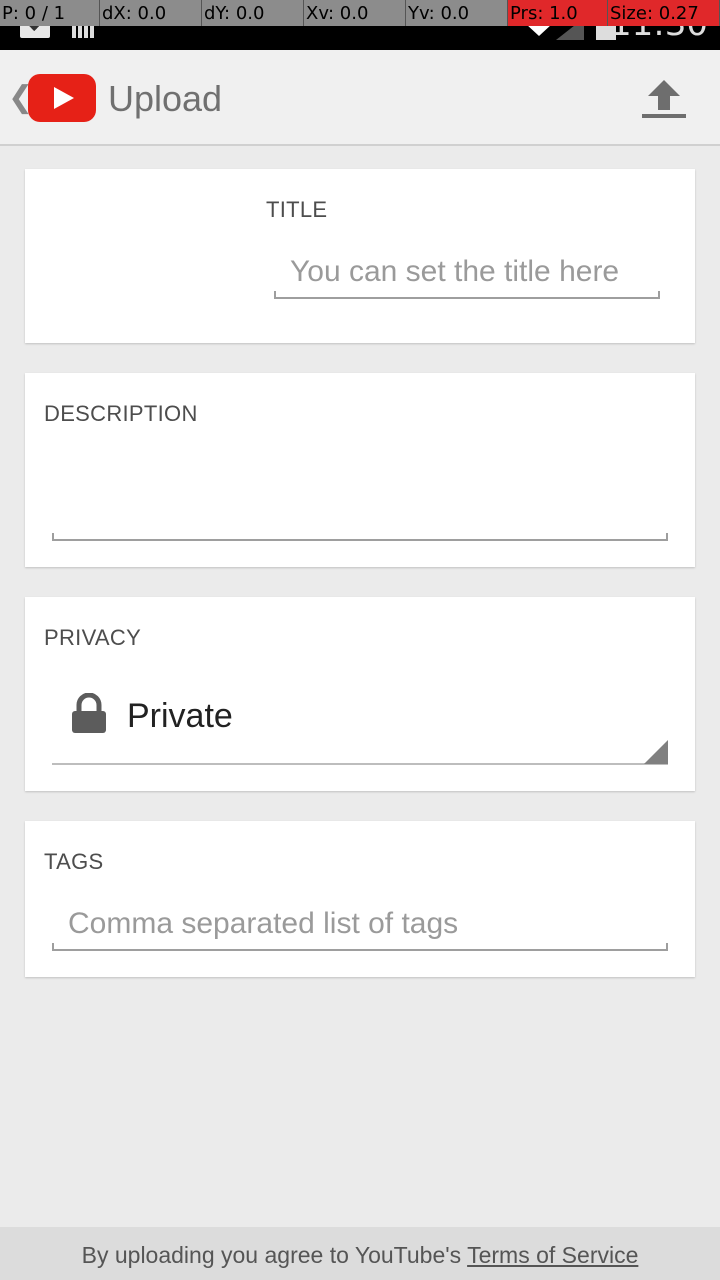 The width and height of the screenshot is (720, 1280). Describe the element at coordinates (355, 13) in the screenshot. I see `debug-xv: Xv: 0.0` at that location.